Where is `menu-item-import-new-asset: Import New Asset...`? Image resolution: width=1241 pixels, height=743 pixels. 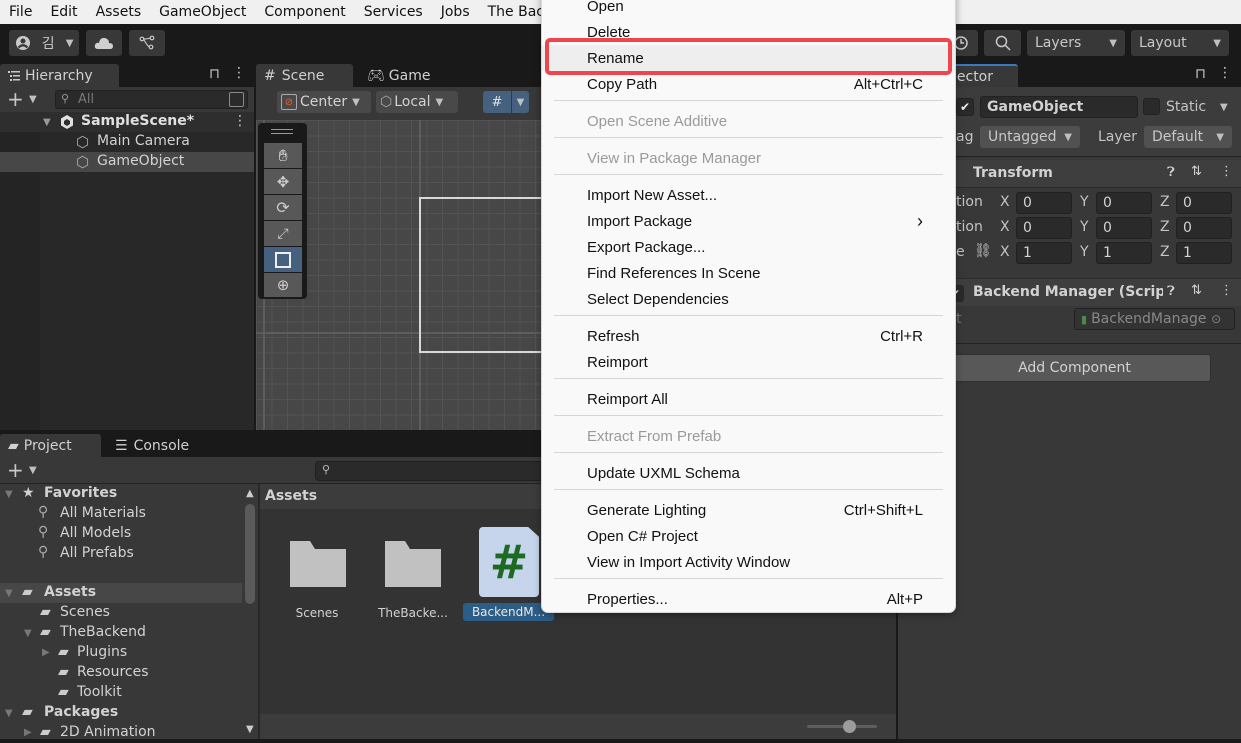
menu-item-import-new-asset: Import New Asset... is located at coordinates (748, 195).